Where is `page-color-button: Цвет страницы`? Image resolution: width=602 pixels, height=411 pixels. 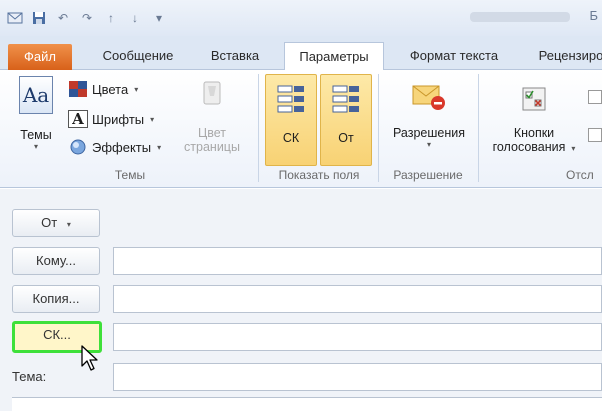 page-color-button: Цвет страницы is located at coordinates (212, 121).